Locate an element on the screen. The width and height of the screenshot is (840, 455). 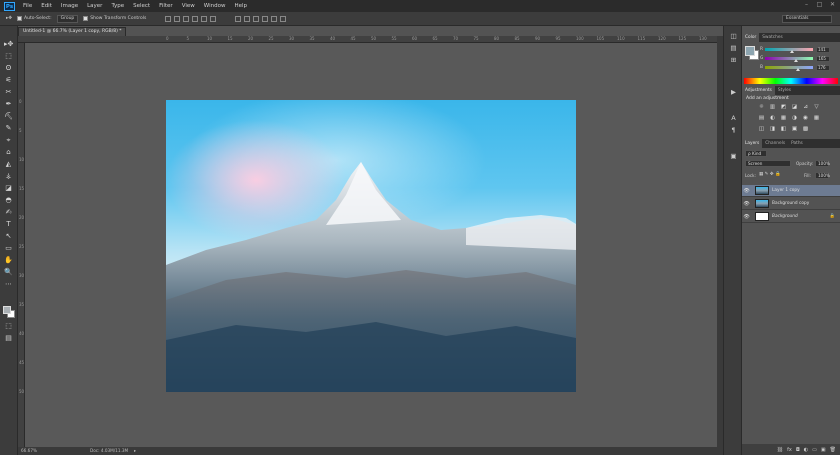
align-hcenter-icon is located at coordinates (204, 18).